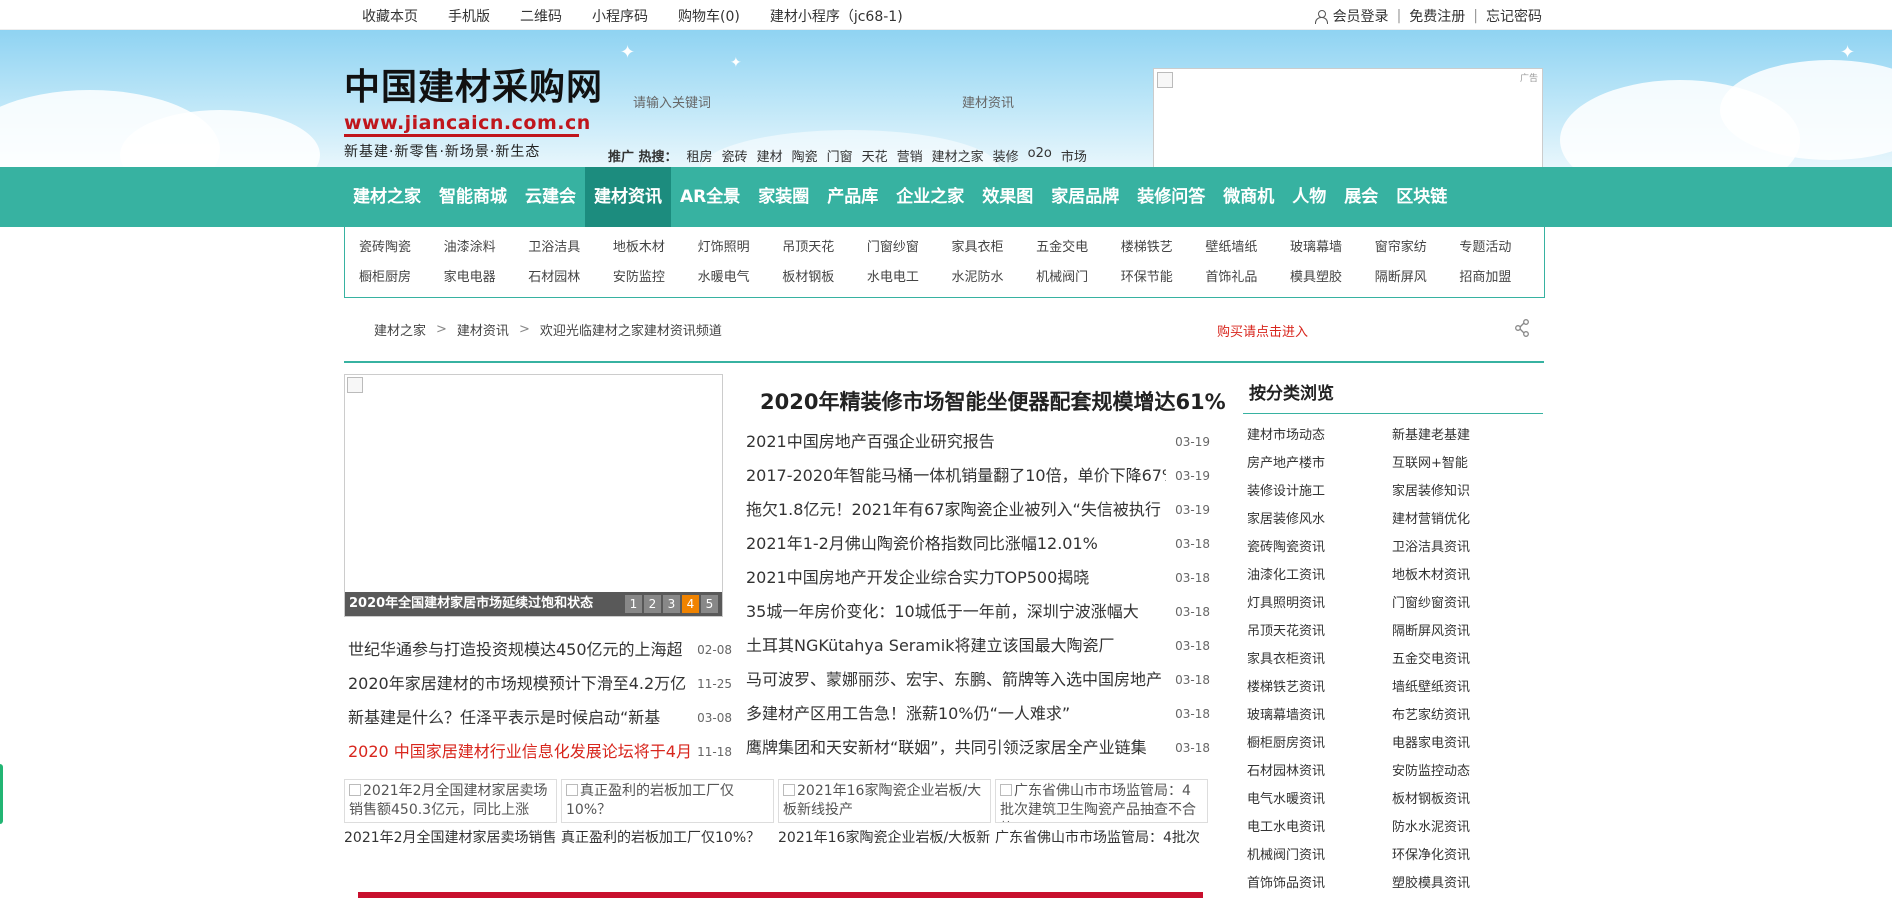 The image size is (1892, 898). Describe the element at coordinates (1464, 744) in the screenshot. I see `sidebar-category-link: 电器家电资讯` at that location.